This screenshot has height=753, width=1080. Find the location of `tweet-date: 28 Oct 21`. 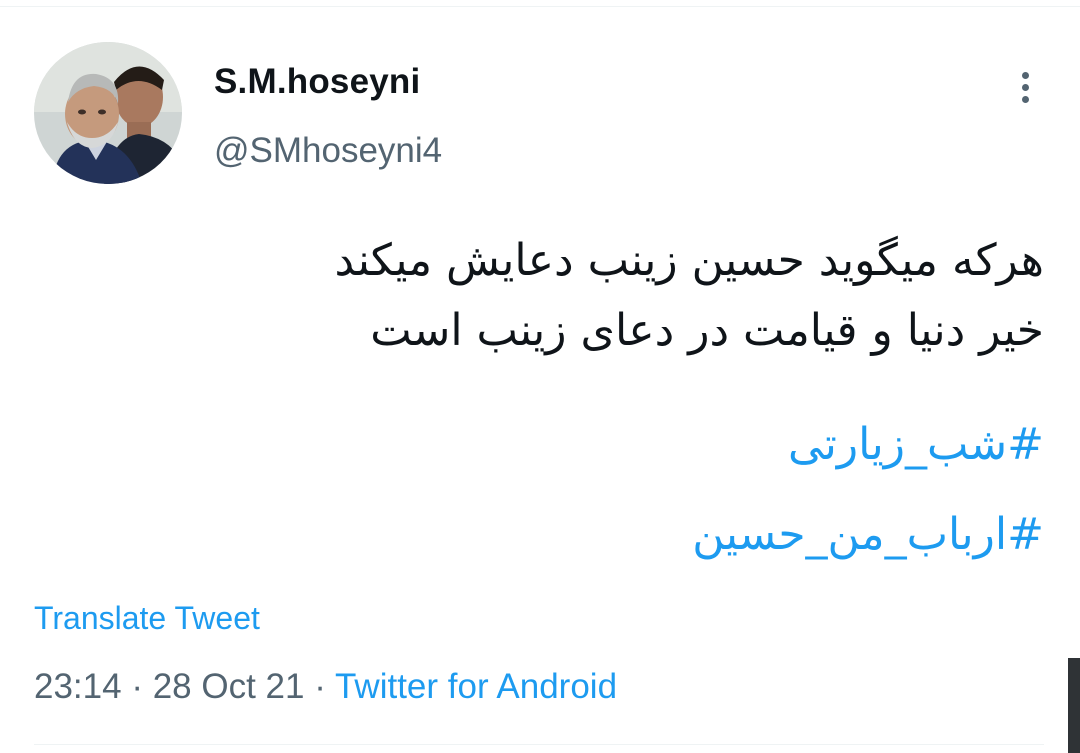

tweet-date: 28 Oct 21 is located at coordinates (229, 686).